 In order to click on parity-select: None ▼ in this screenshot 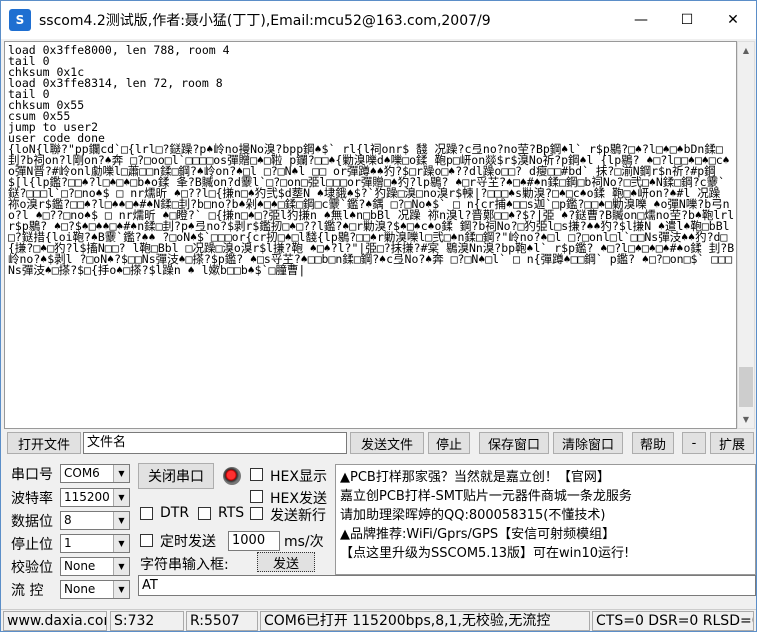, I will do `click(95, 566)`.